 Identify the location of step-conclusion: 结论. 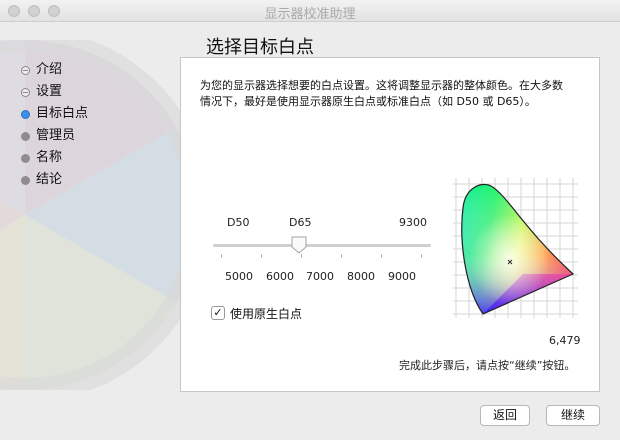
(54, 181).